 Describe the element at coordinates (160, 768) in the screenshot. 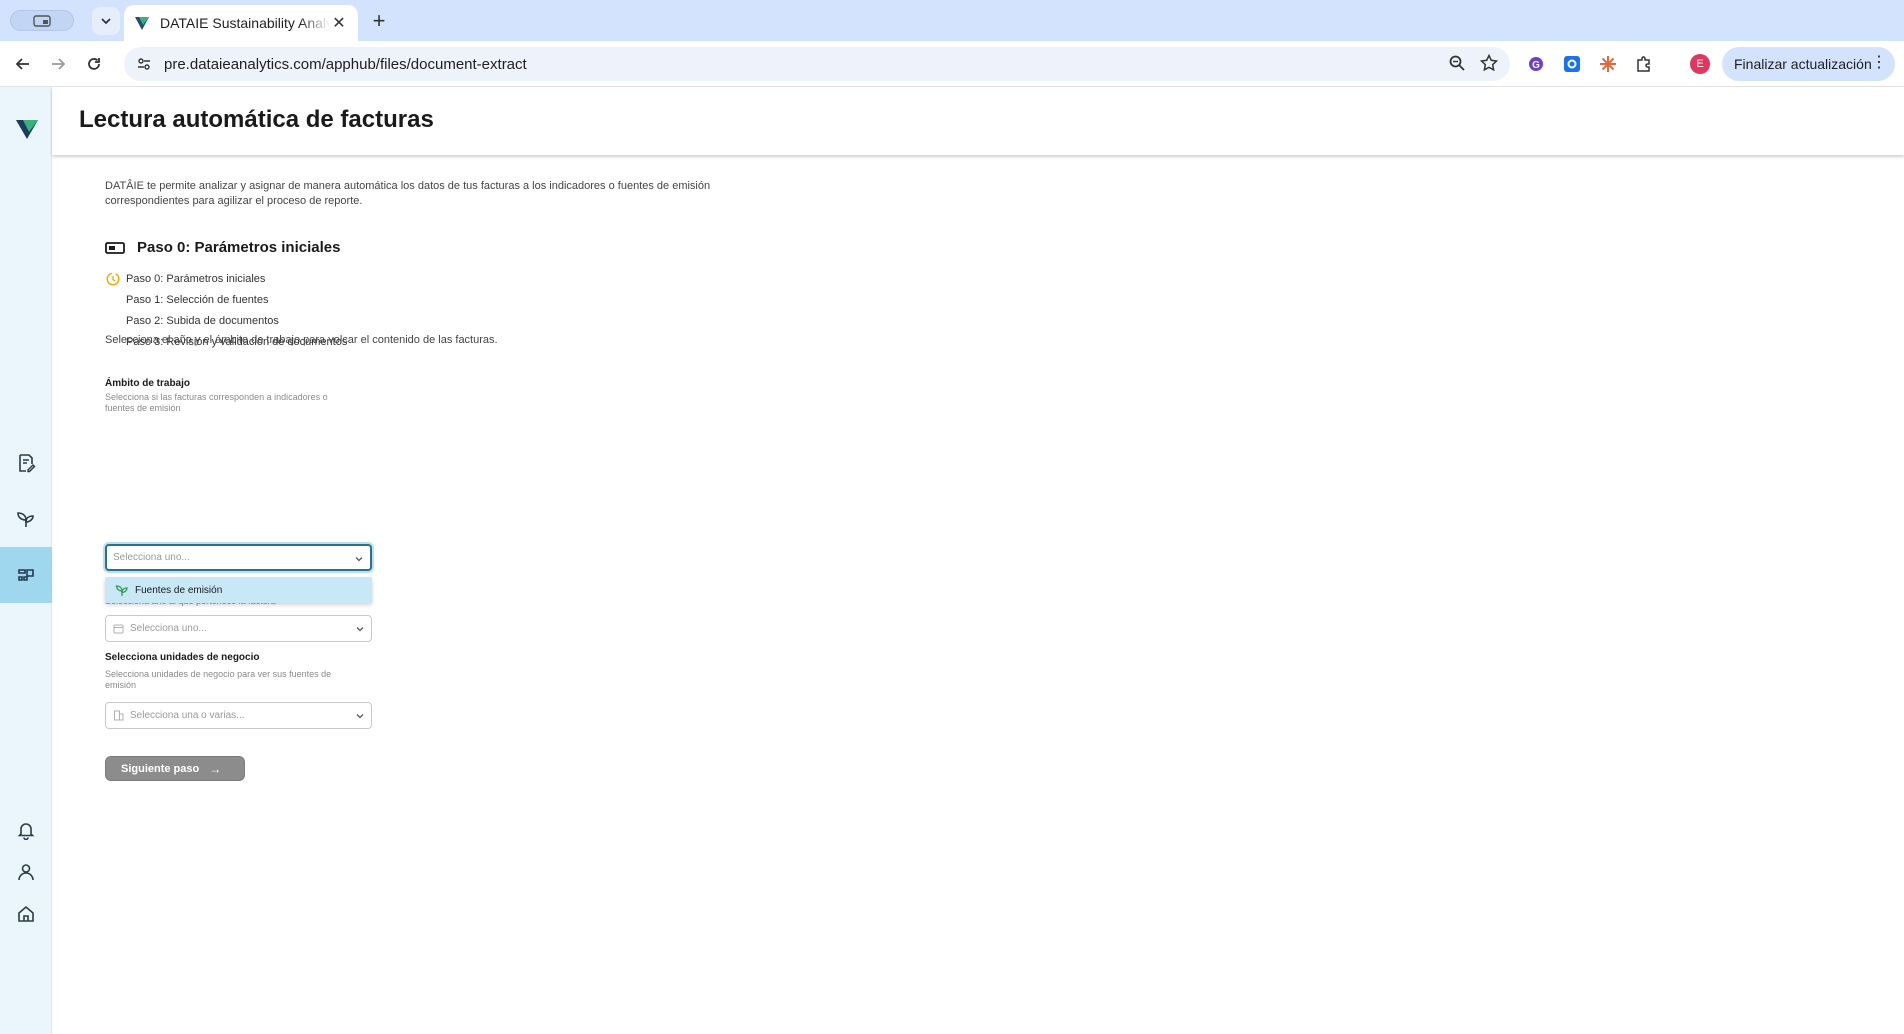

I see `next-step-label: Siguiente paso` at that location.